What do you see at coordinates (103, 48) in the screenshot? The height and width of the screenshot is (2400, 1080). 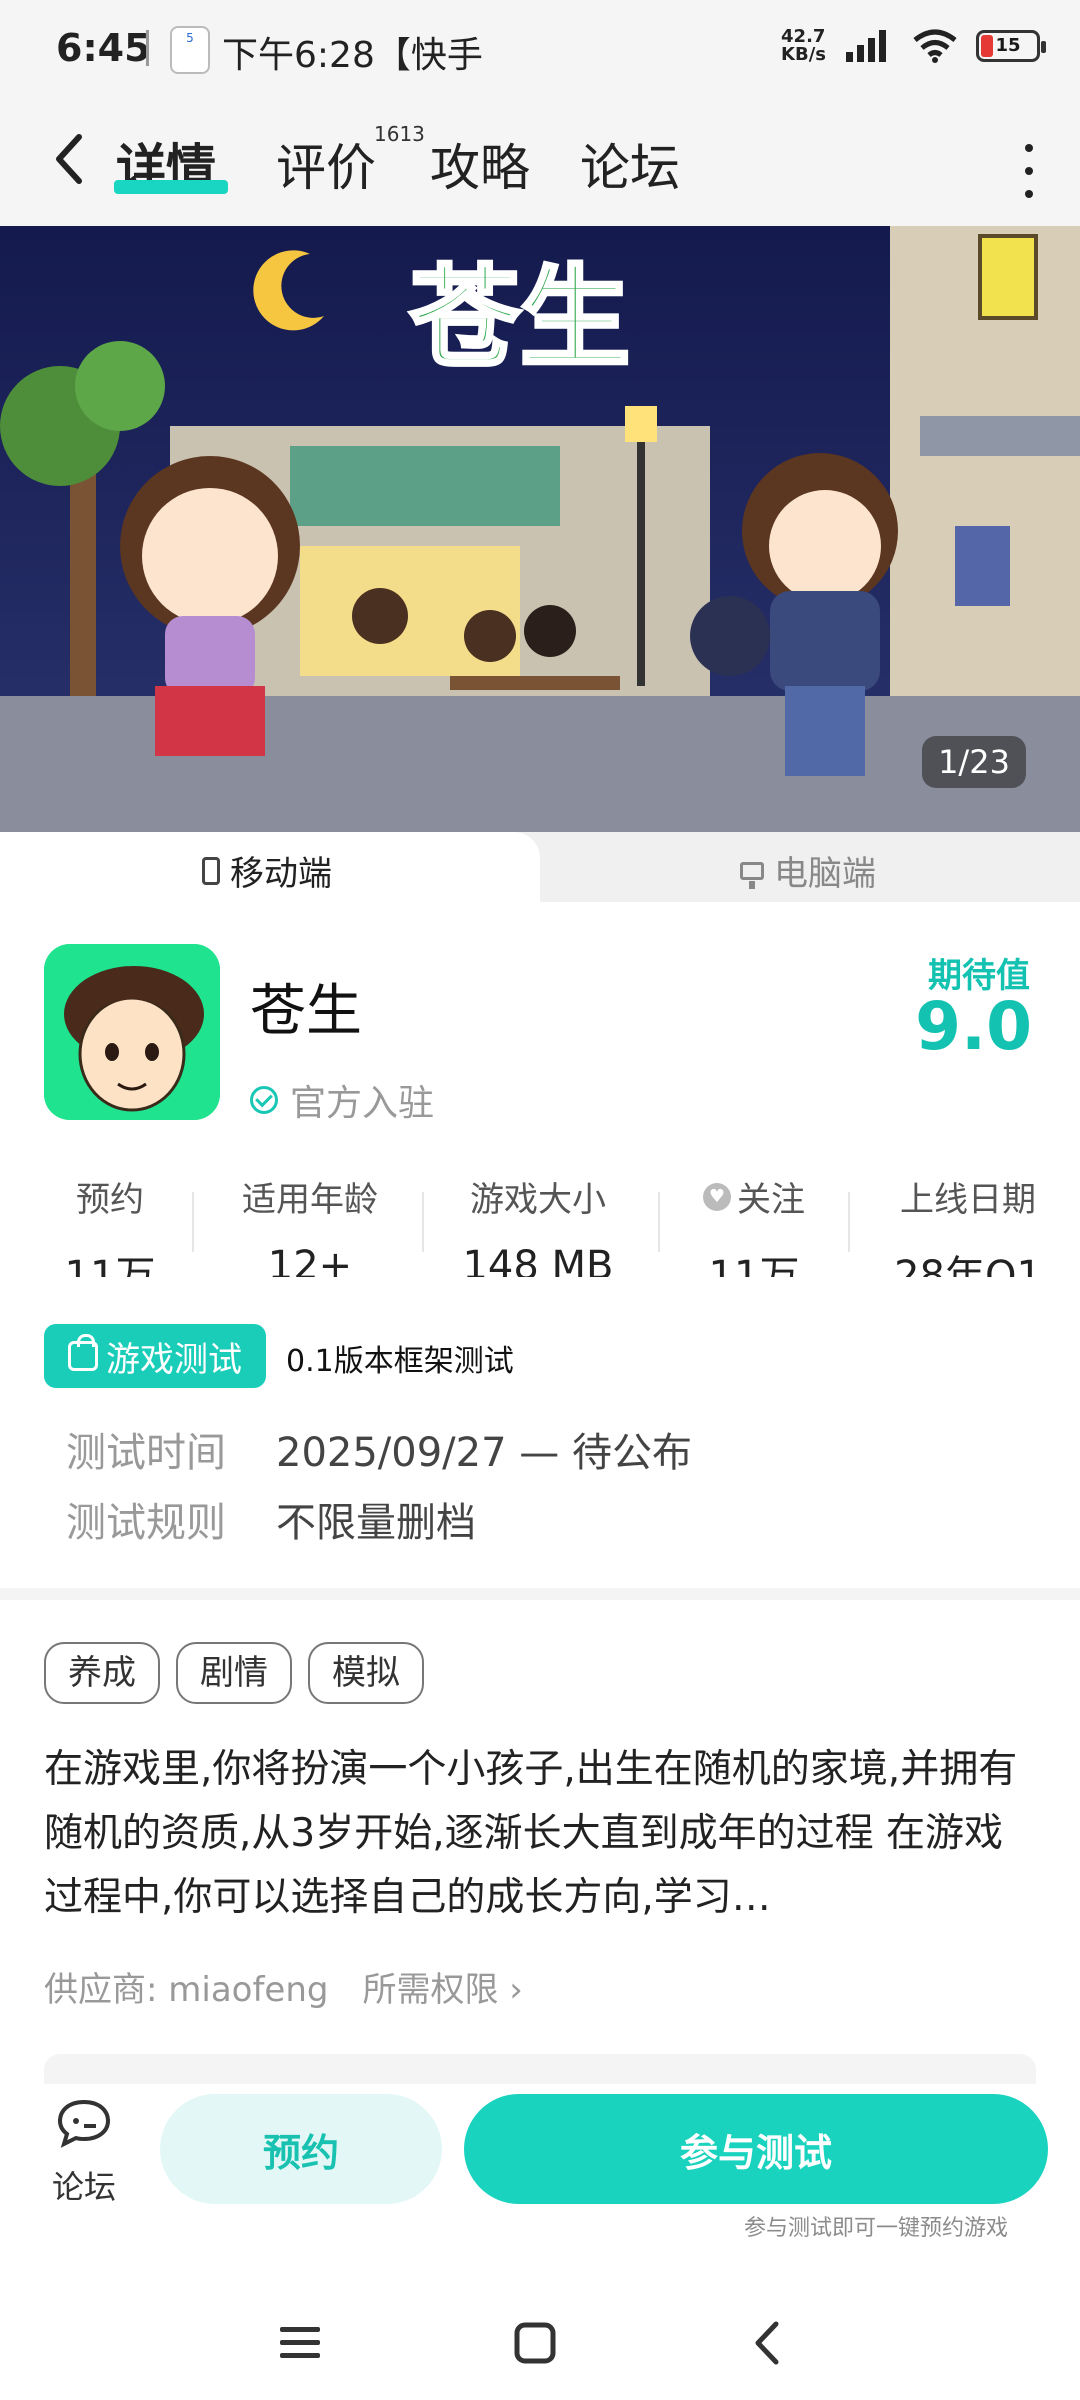 I see `status-time: 6:45` at bounding box center [103, 48].